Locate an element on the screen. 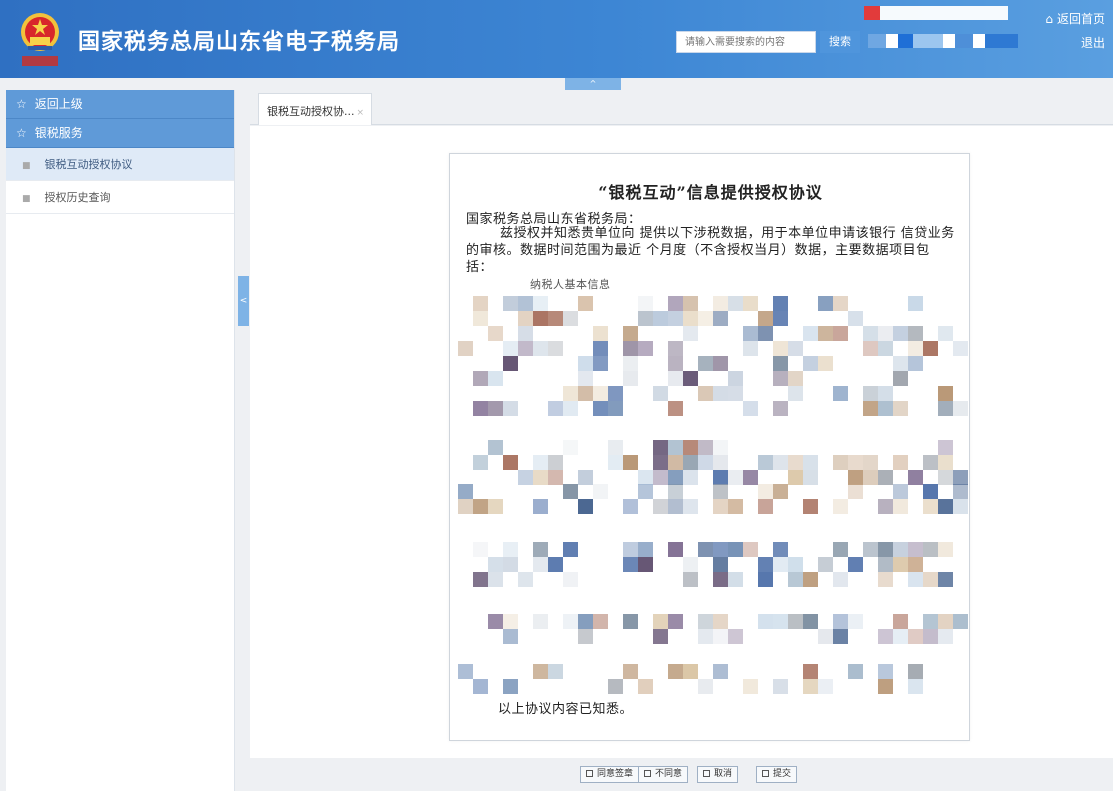 This screenshot has height=791, width=1113. tab-agreement: 银税互动授权协... × is located at coordinates (315, 109).